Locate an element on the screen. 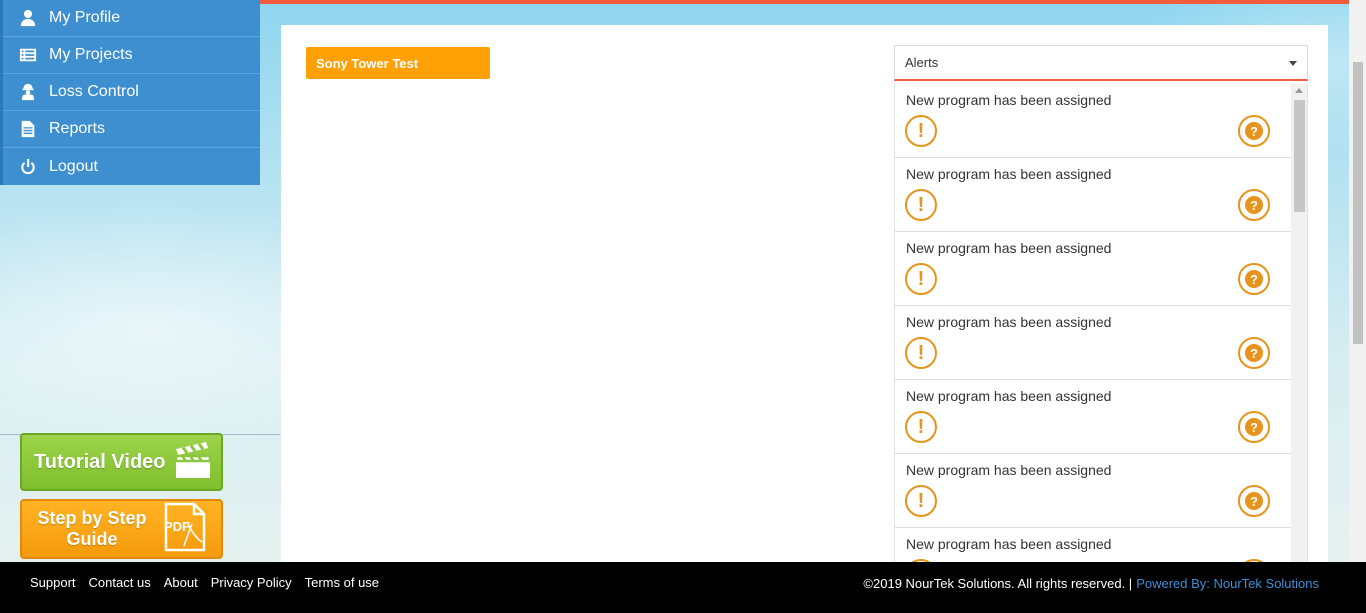 The height and width of the screenshot is (613, 1366). sidebar-item-reports: Reports is located at coordinates (131, 129).